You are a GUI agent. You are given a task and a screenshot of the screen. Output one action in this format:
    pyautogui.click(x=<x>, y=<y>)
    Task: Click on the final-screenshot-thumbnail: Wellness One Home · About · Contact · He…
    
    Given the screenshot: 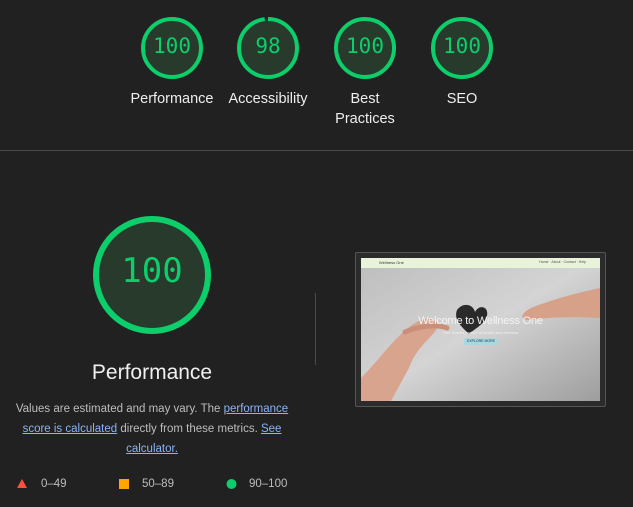 What is the action you would take?
    pyautogui.click(x=480, y=329)
    